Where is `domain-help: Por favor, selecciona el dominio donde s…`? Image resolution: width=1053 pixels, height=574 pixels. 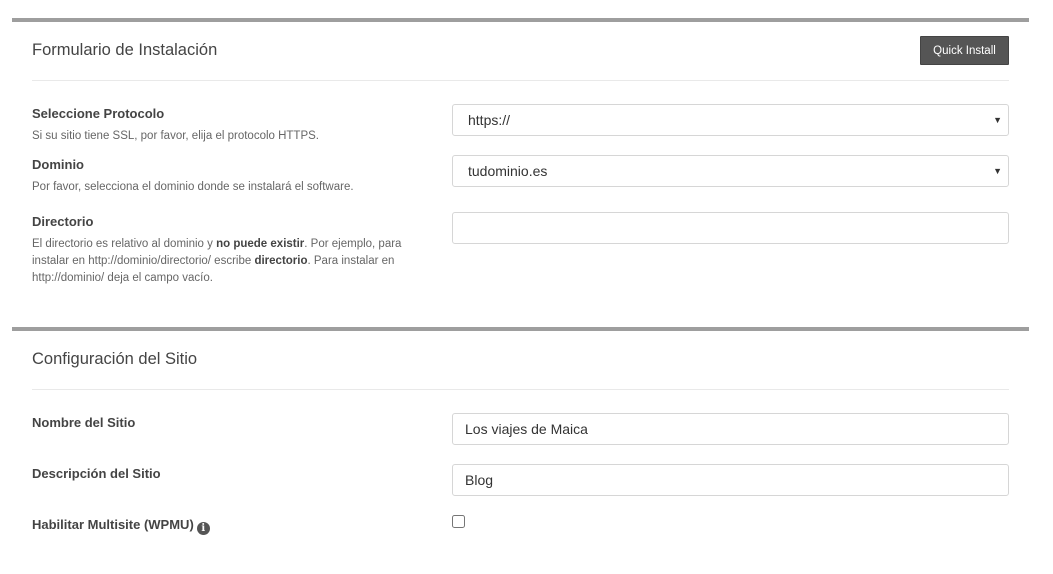
domain-help: Por favor, selecciona el dominio donde s… is located at coordinates (193, 187).